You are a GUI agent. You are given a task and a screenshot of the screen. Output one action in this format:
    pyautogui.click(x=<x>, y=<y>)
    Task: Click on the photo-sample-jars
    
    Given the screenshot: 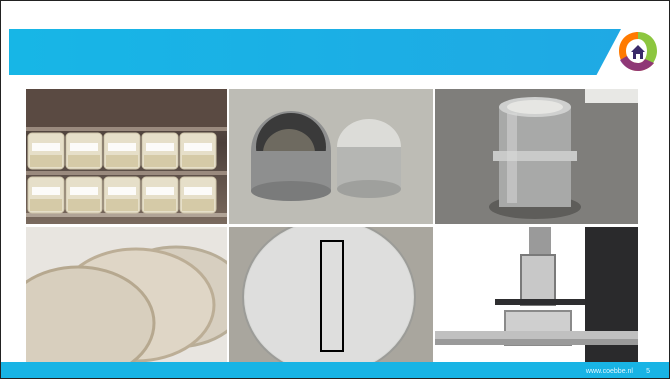 What is the action you would take?
    pyautogui.click(x=126, y=156)
    